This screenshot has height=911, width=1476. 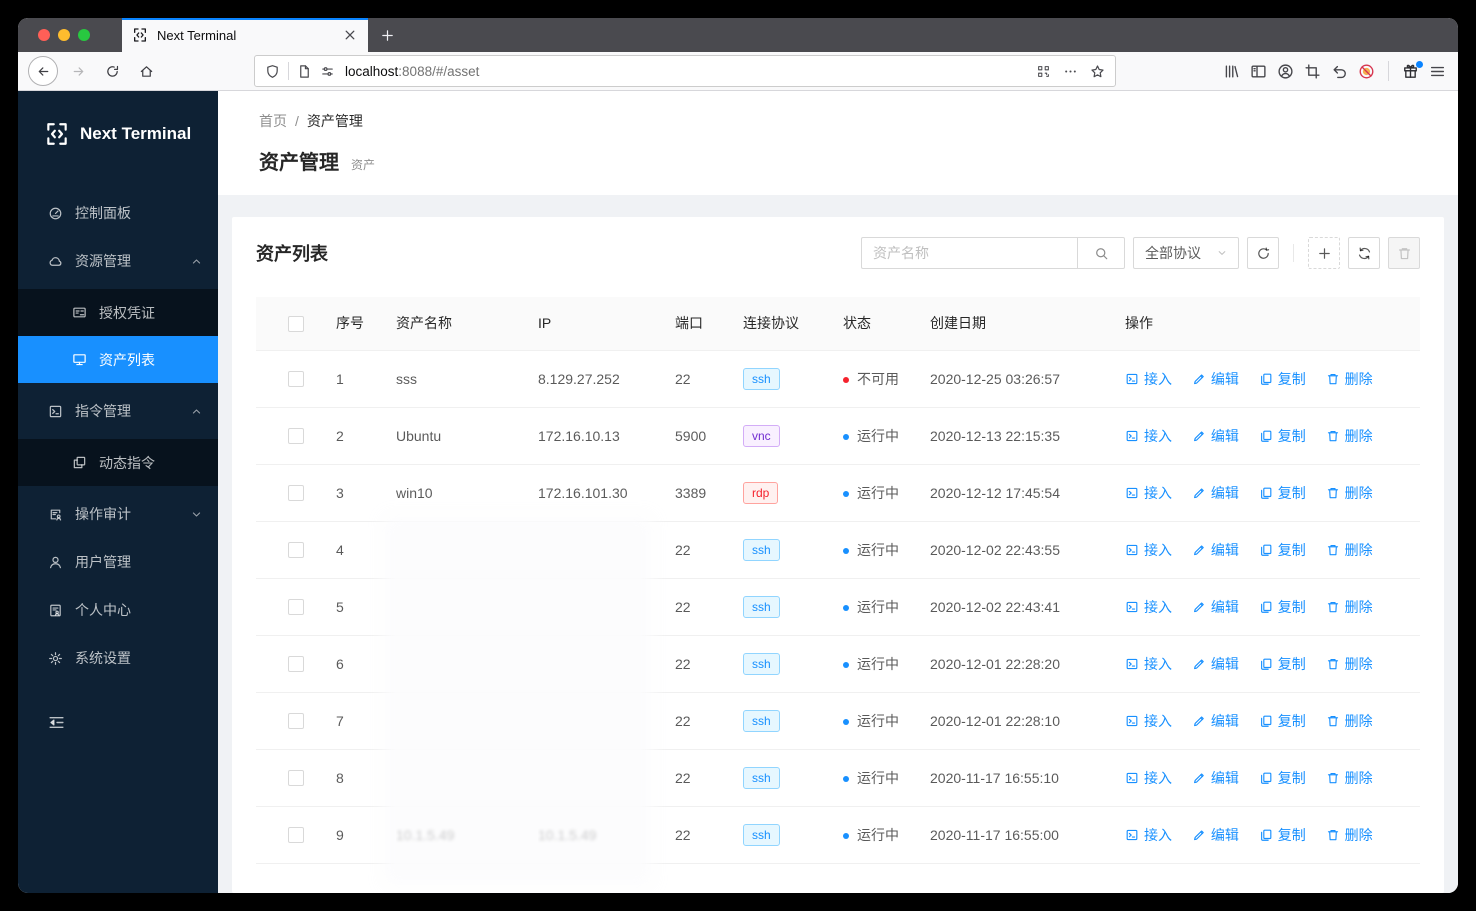 What do you see at coordinates (1231, 71) in the screenshot?
I see `library-icon` at bounding box center [1231, 71].